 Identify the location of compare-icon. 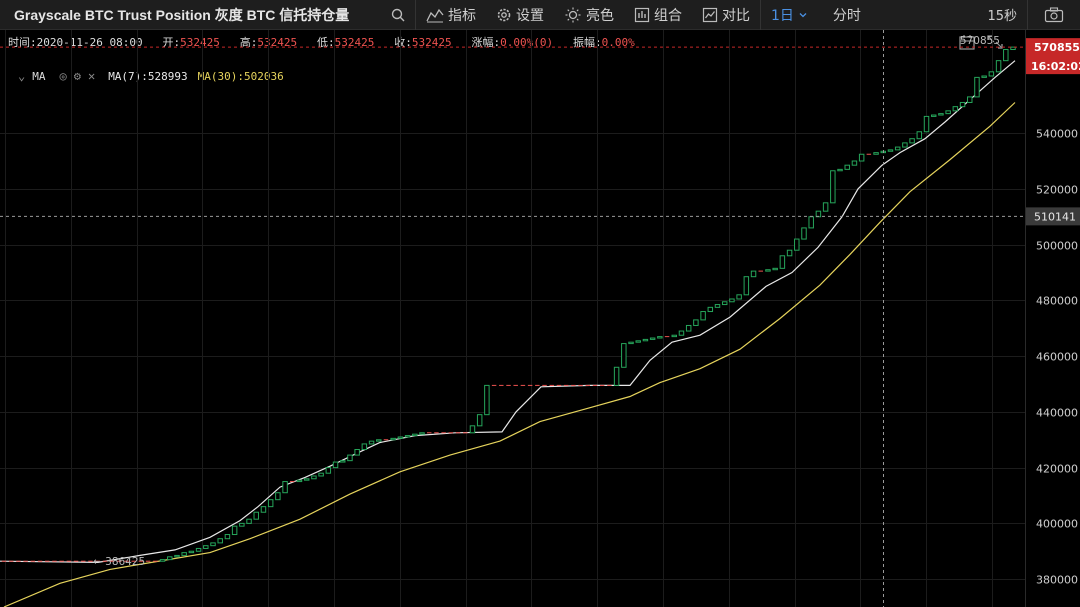
(710, 14).